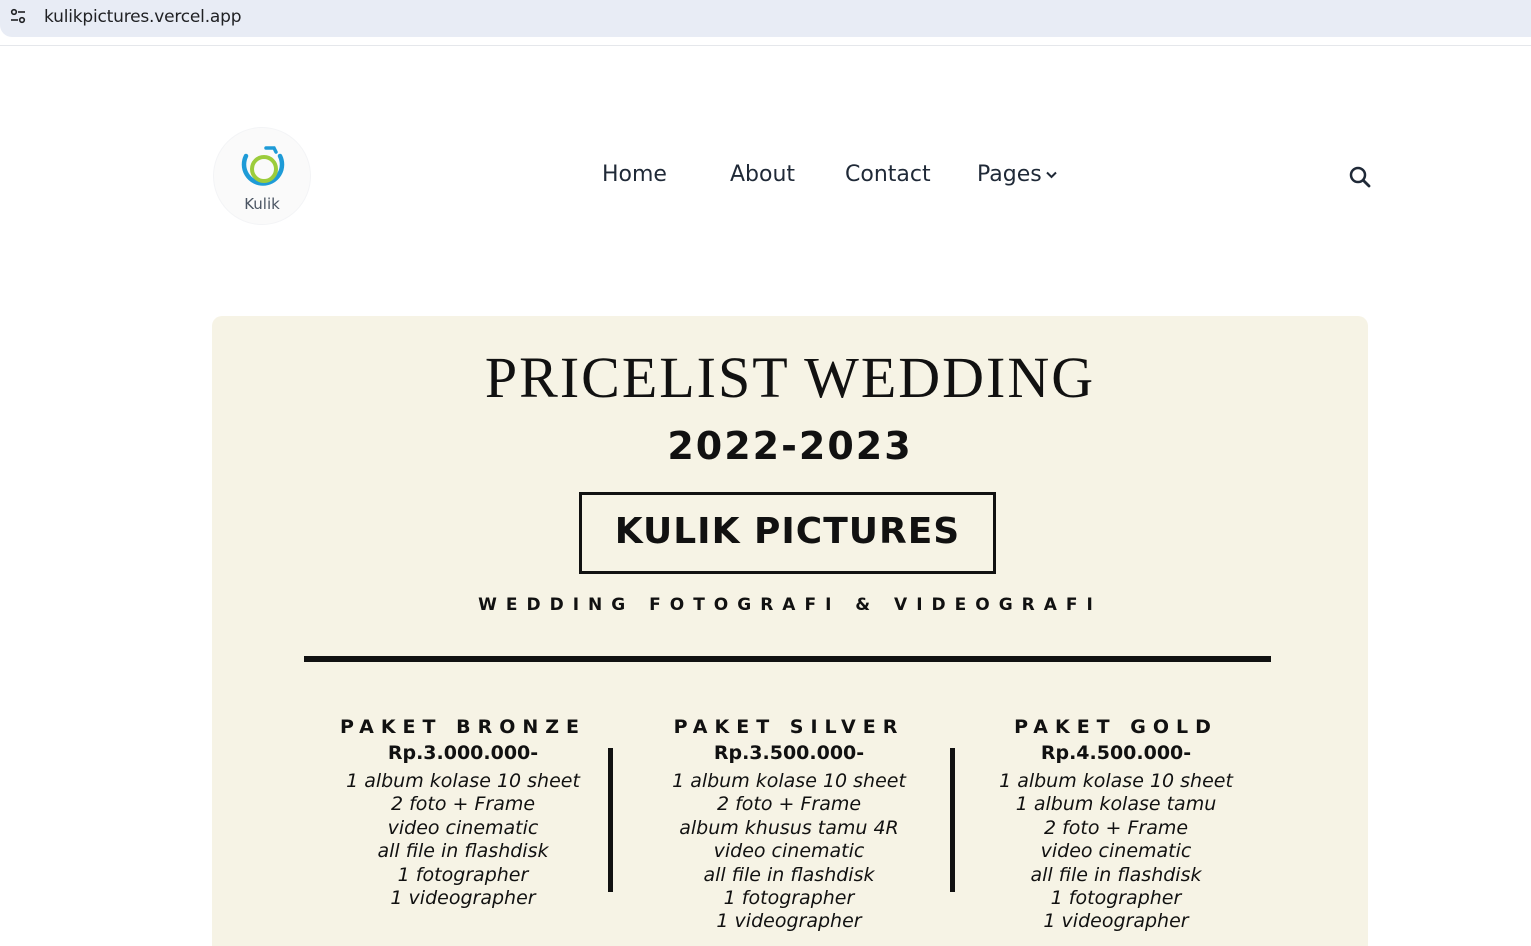 The width and height of the screenshot is (1531, 946). What do you see at coordinates (1116, 753) in the screenshot?
I see `package-price: Rp.4.500.000-` at bounding box center [1116, 753].